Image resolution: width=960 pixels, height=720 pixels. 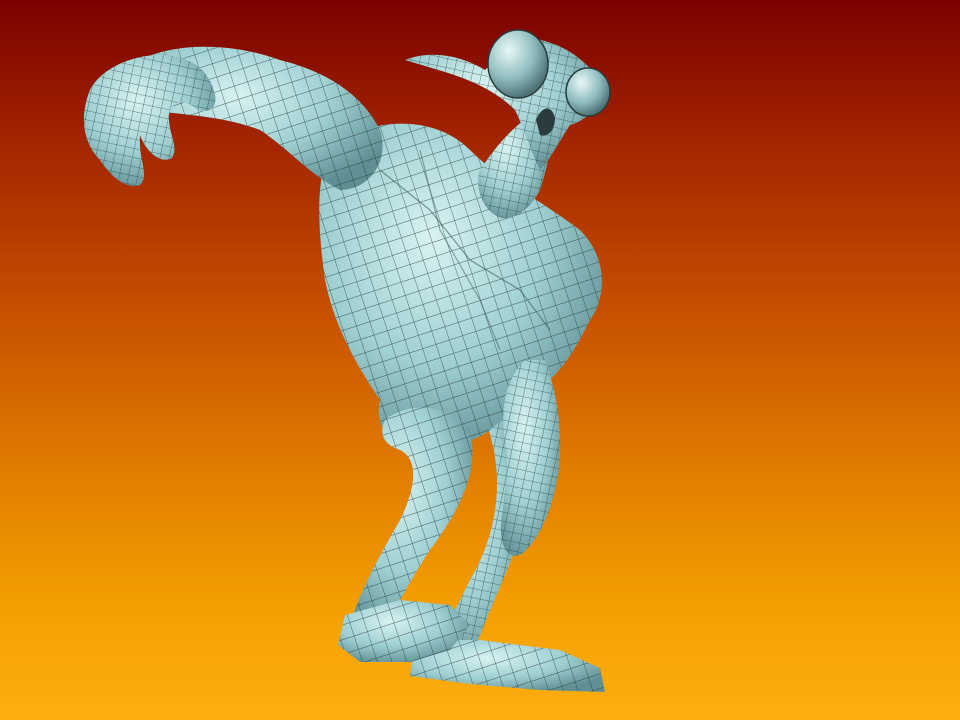 What do you see at coordinates (530, 458) in the screenshot?
I see `lower-arm` at bounding box center [530, 458].